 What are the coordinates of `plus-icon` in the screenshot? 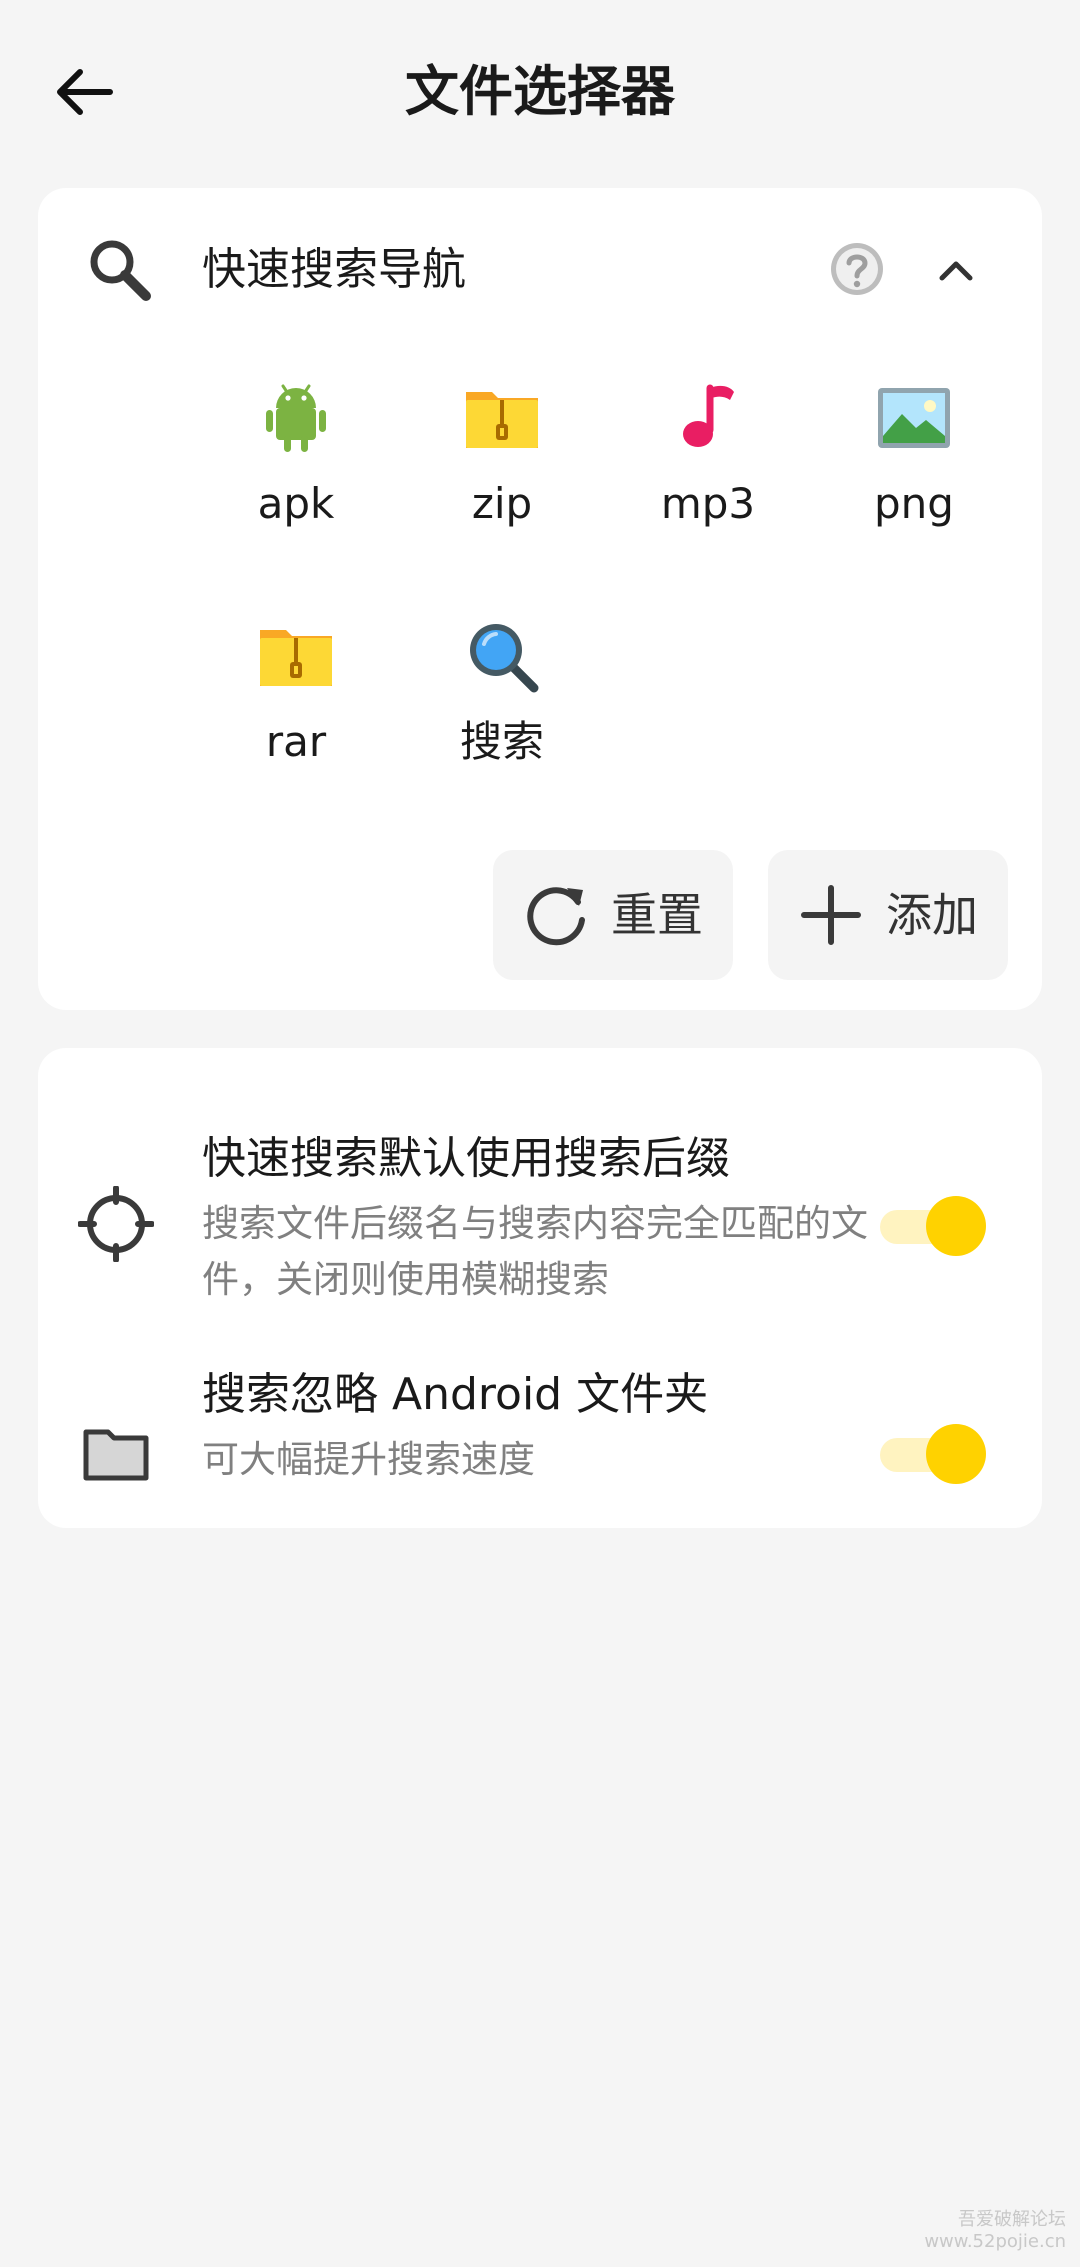 It's located at (831, 915).